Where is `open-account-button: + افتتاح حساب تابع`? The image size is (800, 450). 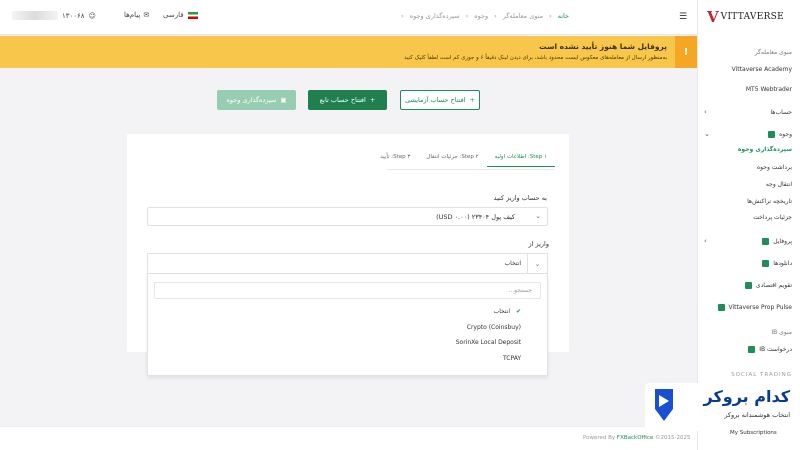 open-account-button: + افتتاح حساب تابع is located at coordinates (347, 100).